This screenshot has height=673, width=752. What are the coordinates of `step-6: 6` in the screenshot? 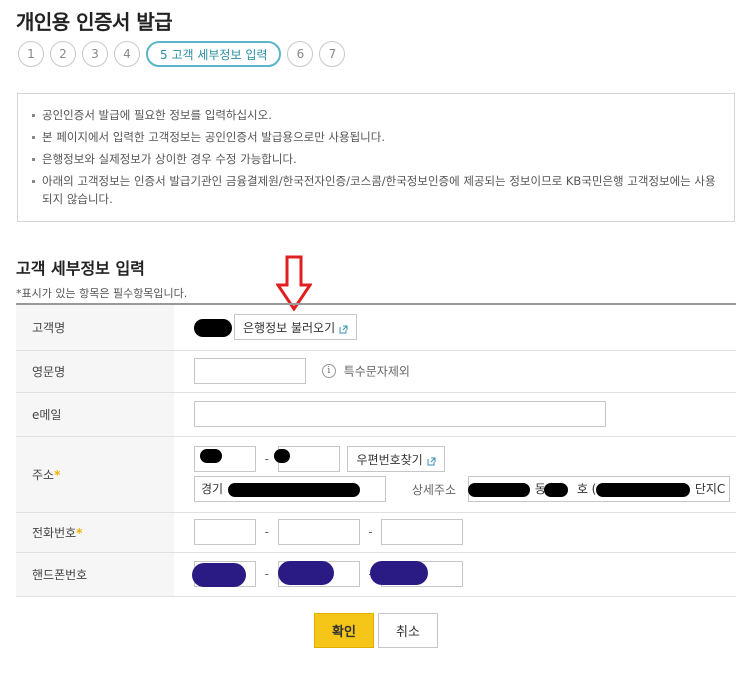 It's located at (300, 54).